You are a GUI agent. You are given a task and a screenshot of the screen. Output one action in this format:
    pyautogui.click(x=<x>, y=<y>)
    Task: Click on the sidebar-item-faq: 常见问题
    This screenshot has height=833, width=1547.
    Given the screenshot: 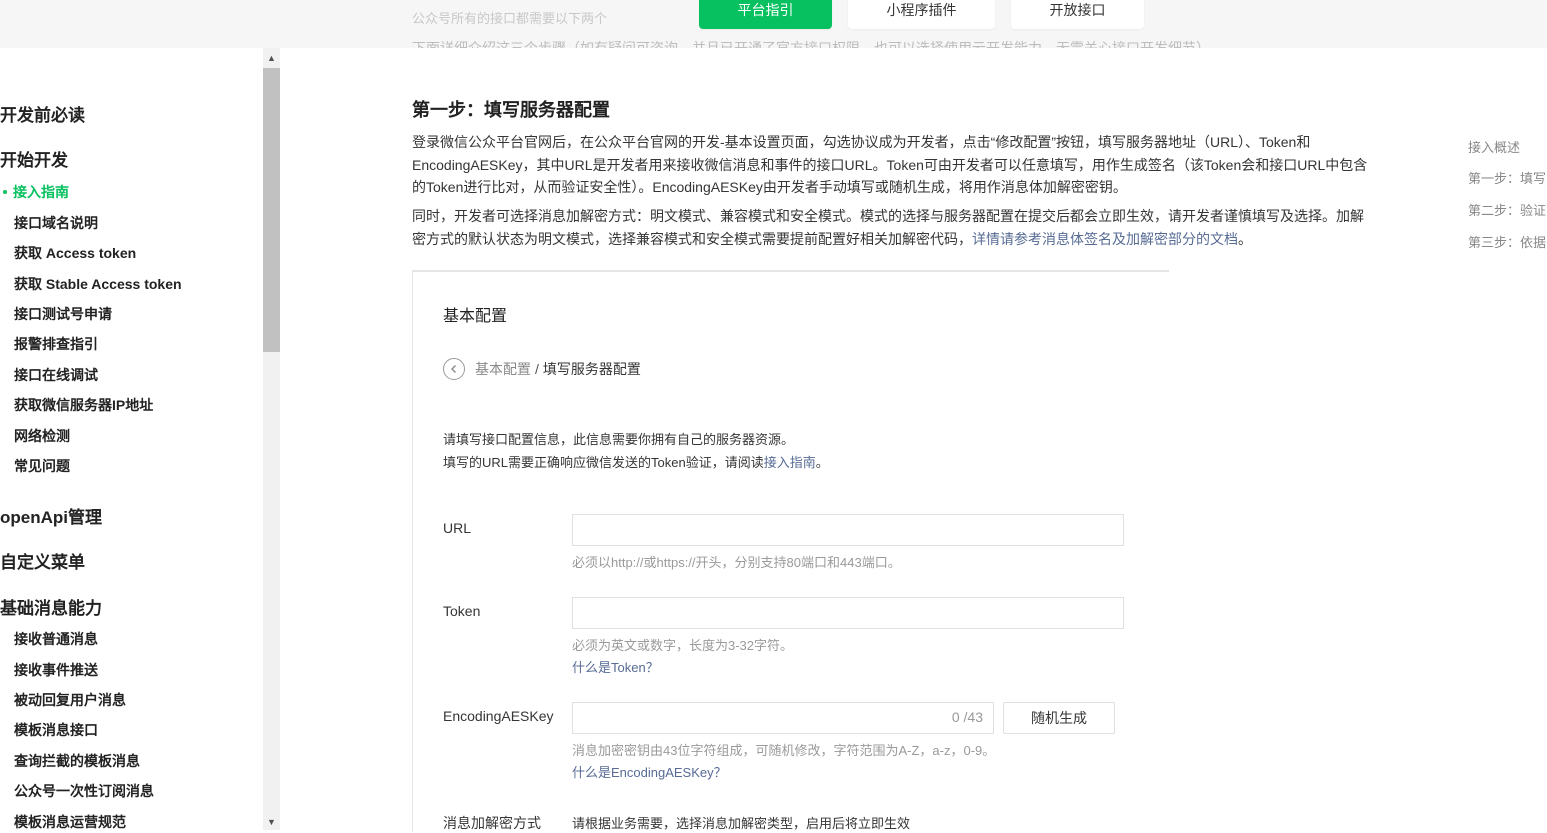 What is the action you would take?
    pyautogui.click(x=42, y=466)
    